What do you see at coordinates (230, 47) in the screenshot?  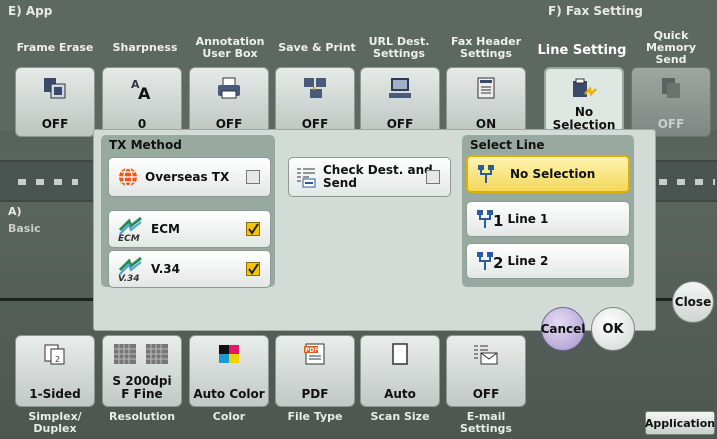 I see `tab-annotation-label: Annotation User Box` at bounding box center [230, 47].